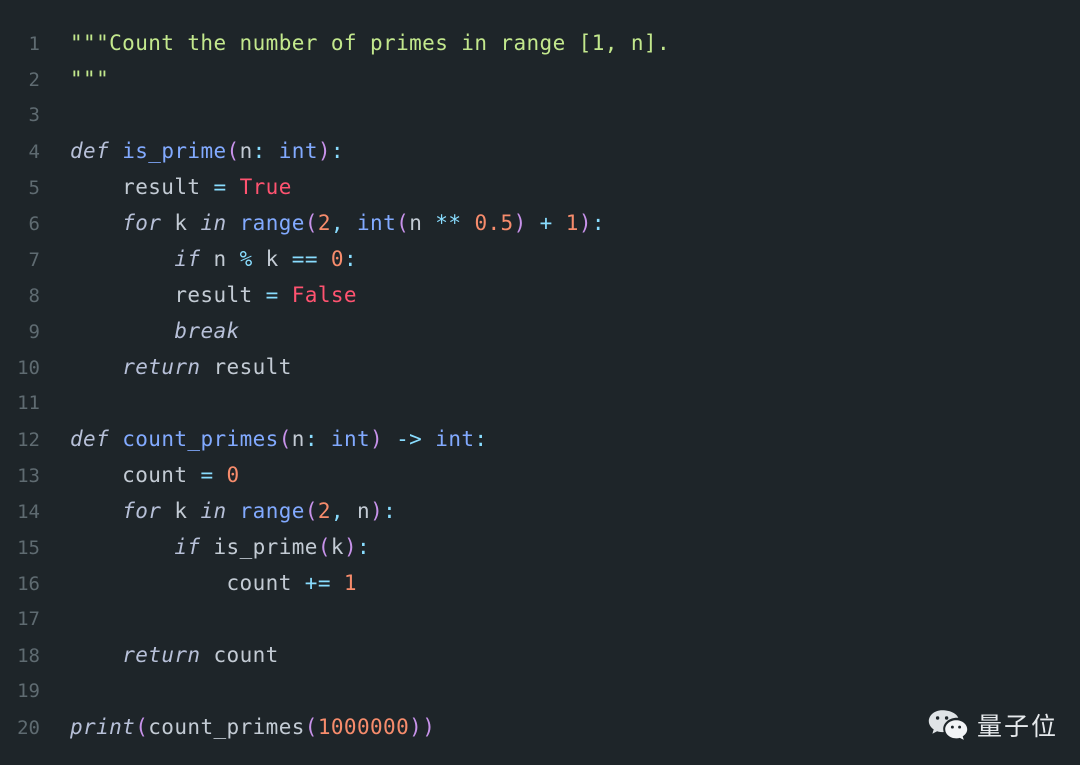 This screenshot has height=765, width=1080. I want to click on code-token: def, so click(90, 151).